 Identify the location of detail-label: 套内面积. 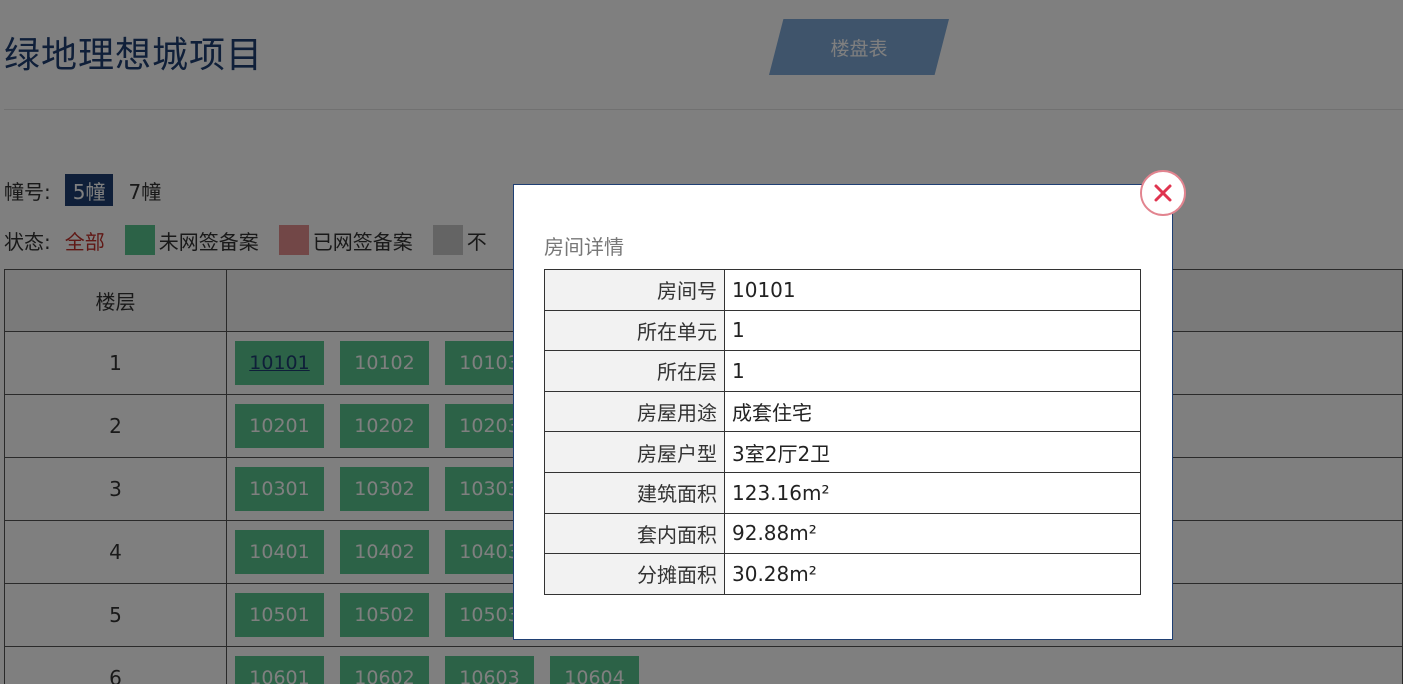
(634, 533).